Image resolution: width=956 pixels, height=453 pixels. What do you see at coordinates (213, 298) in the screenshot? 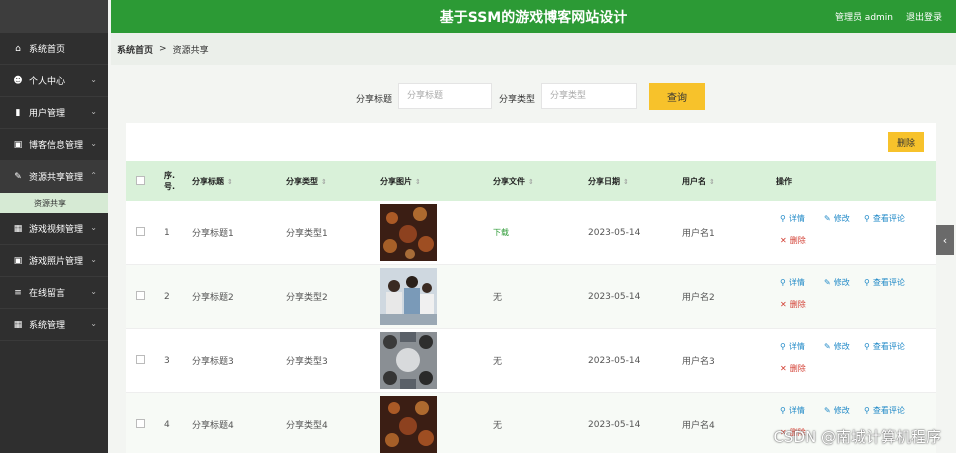
I see `cell-title: 分享标题2` at bounding box center [213, 298].